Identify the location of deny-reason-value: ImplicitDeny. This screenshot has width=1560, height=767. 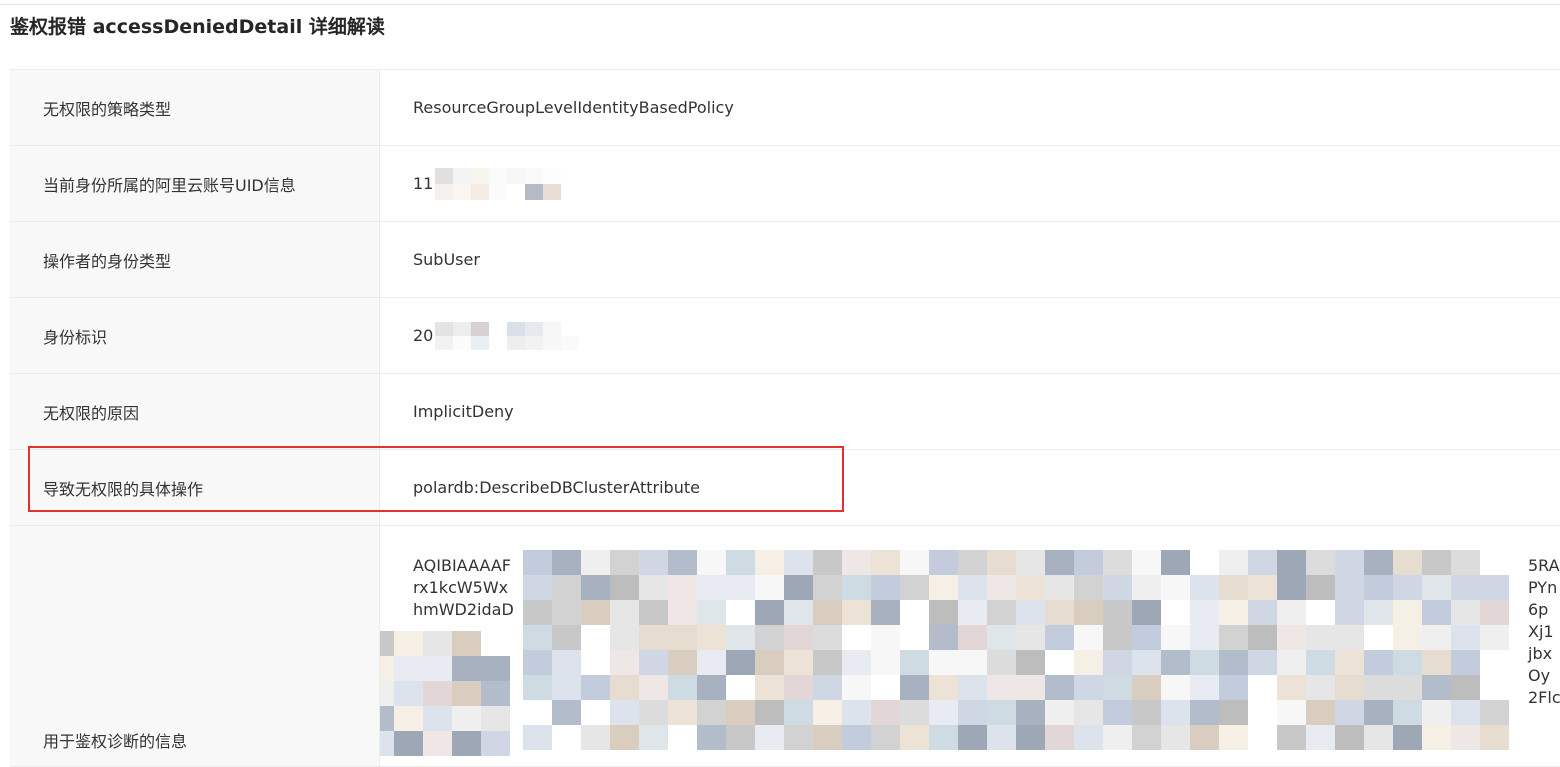
(463, 411).